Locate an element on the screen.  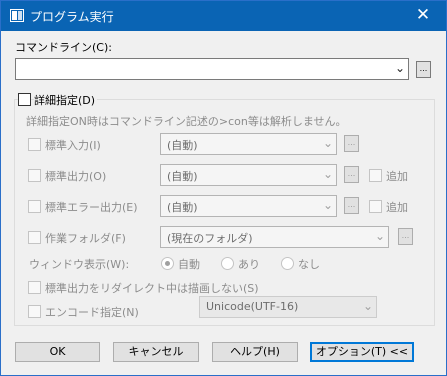
no-draw-label: 標準出力をリダイレクト中は描画しない(S) is located at coordinates (152, 288).